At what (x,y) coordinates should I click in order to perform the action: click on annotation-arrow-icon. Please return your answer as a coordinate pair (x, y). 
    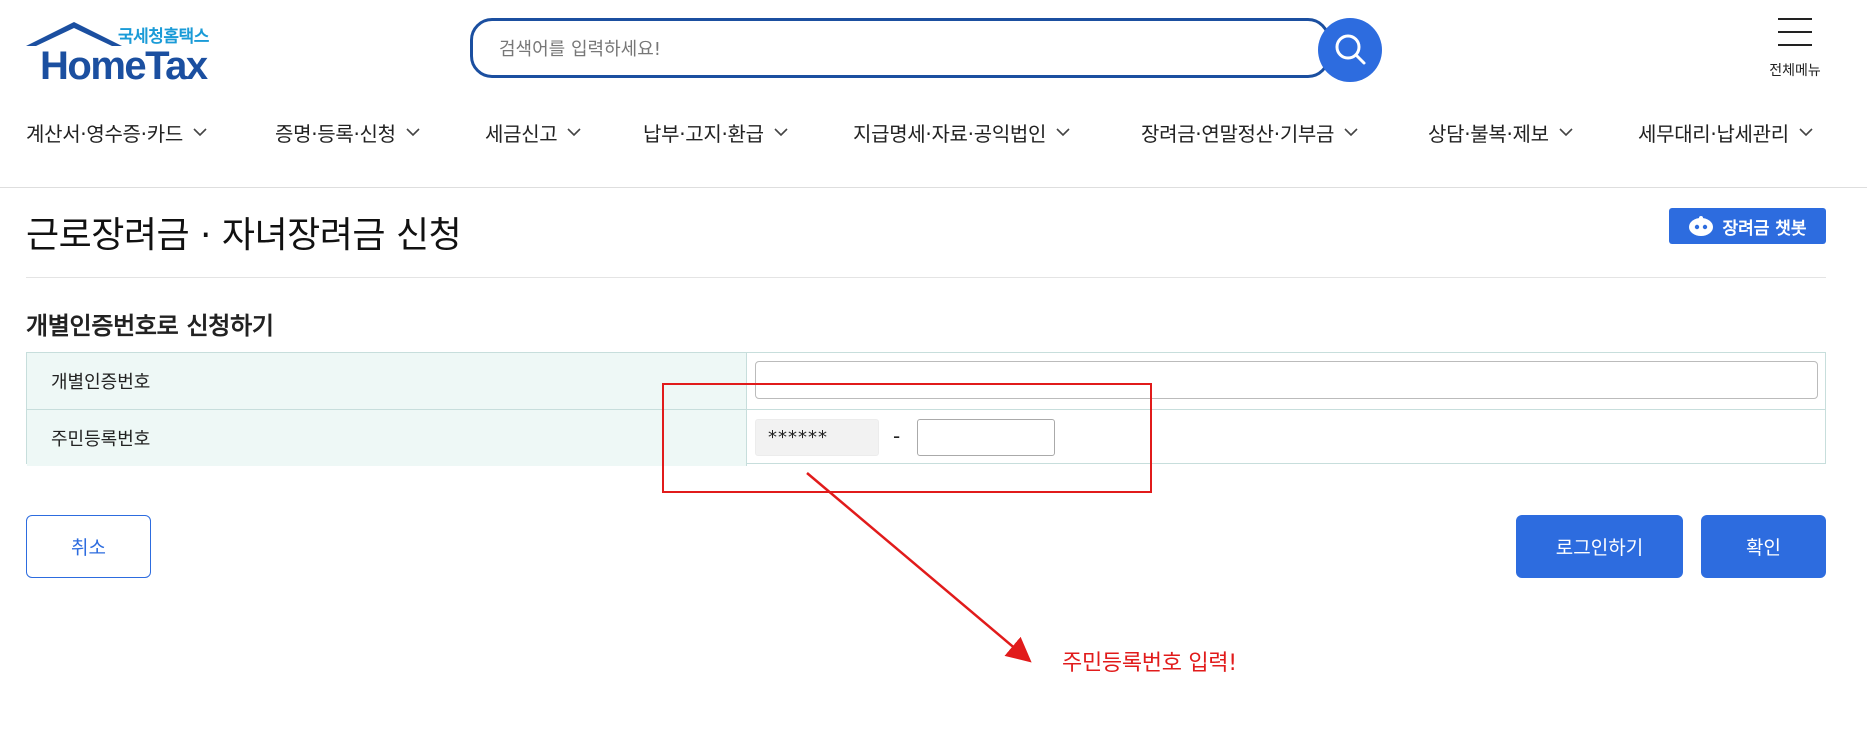
    Looking at the image, I should click on (919, 567).